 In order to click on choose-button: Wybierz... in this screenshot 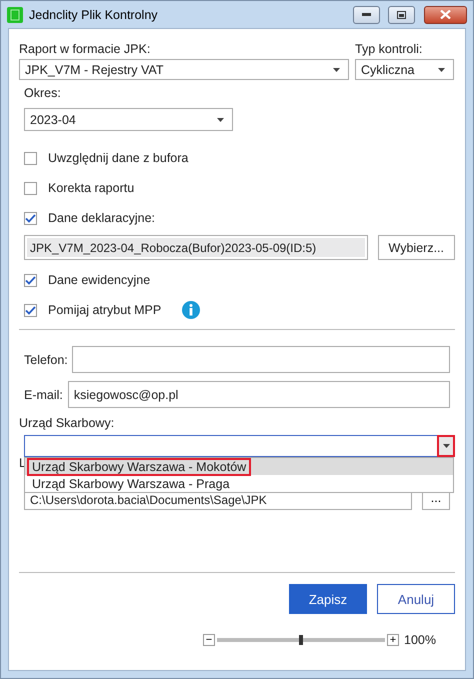, I will do `click(416, 247)`.